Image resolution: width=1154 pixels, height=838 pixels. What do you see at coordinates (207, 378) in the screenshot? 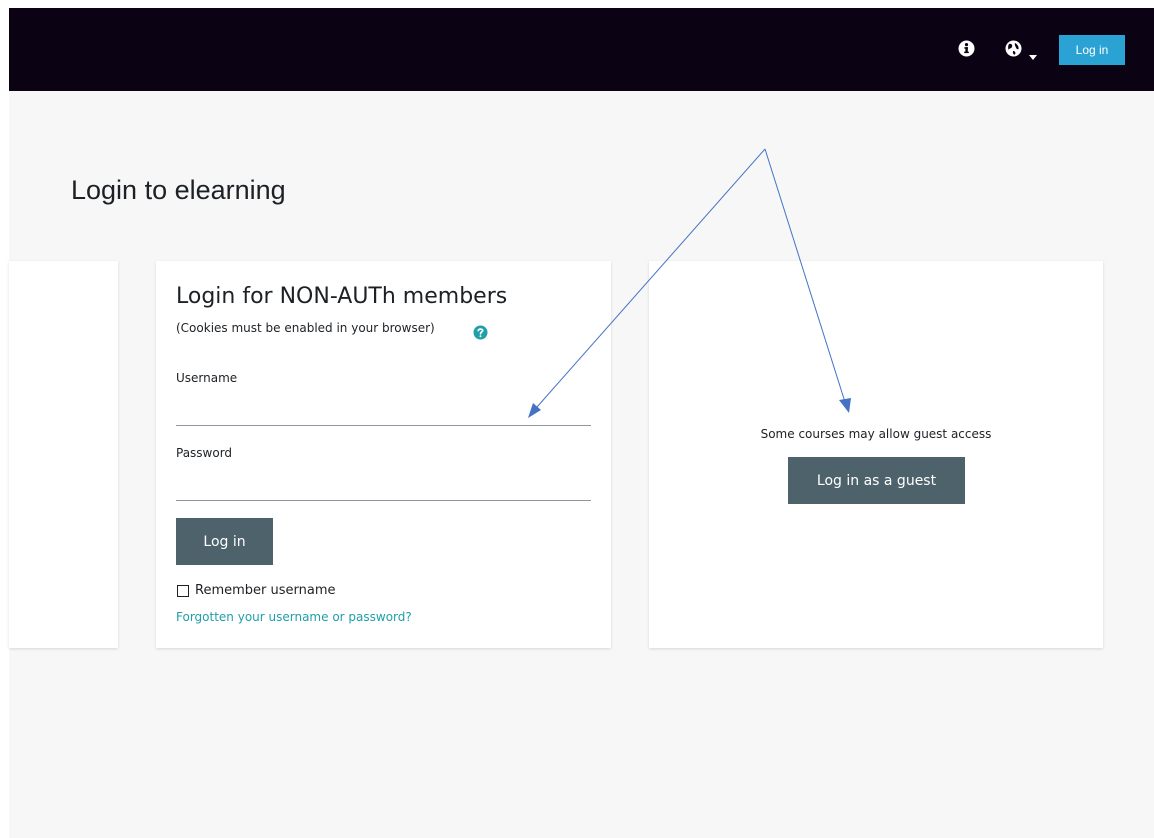
I see `username-label: Username` at bounding box center [207, 378].